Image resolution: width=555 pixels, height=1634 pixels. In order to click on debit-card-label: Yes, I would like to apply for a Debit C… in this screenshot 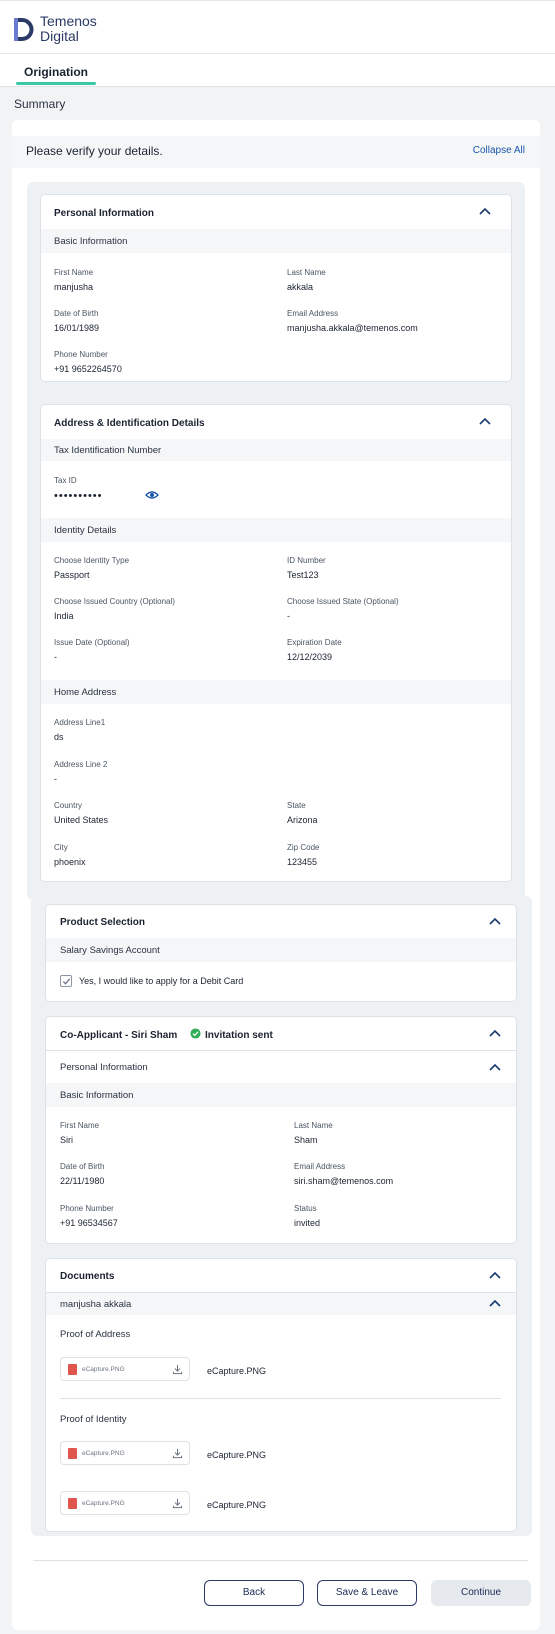, I will do `click(161, 981)`.